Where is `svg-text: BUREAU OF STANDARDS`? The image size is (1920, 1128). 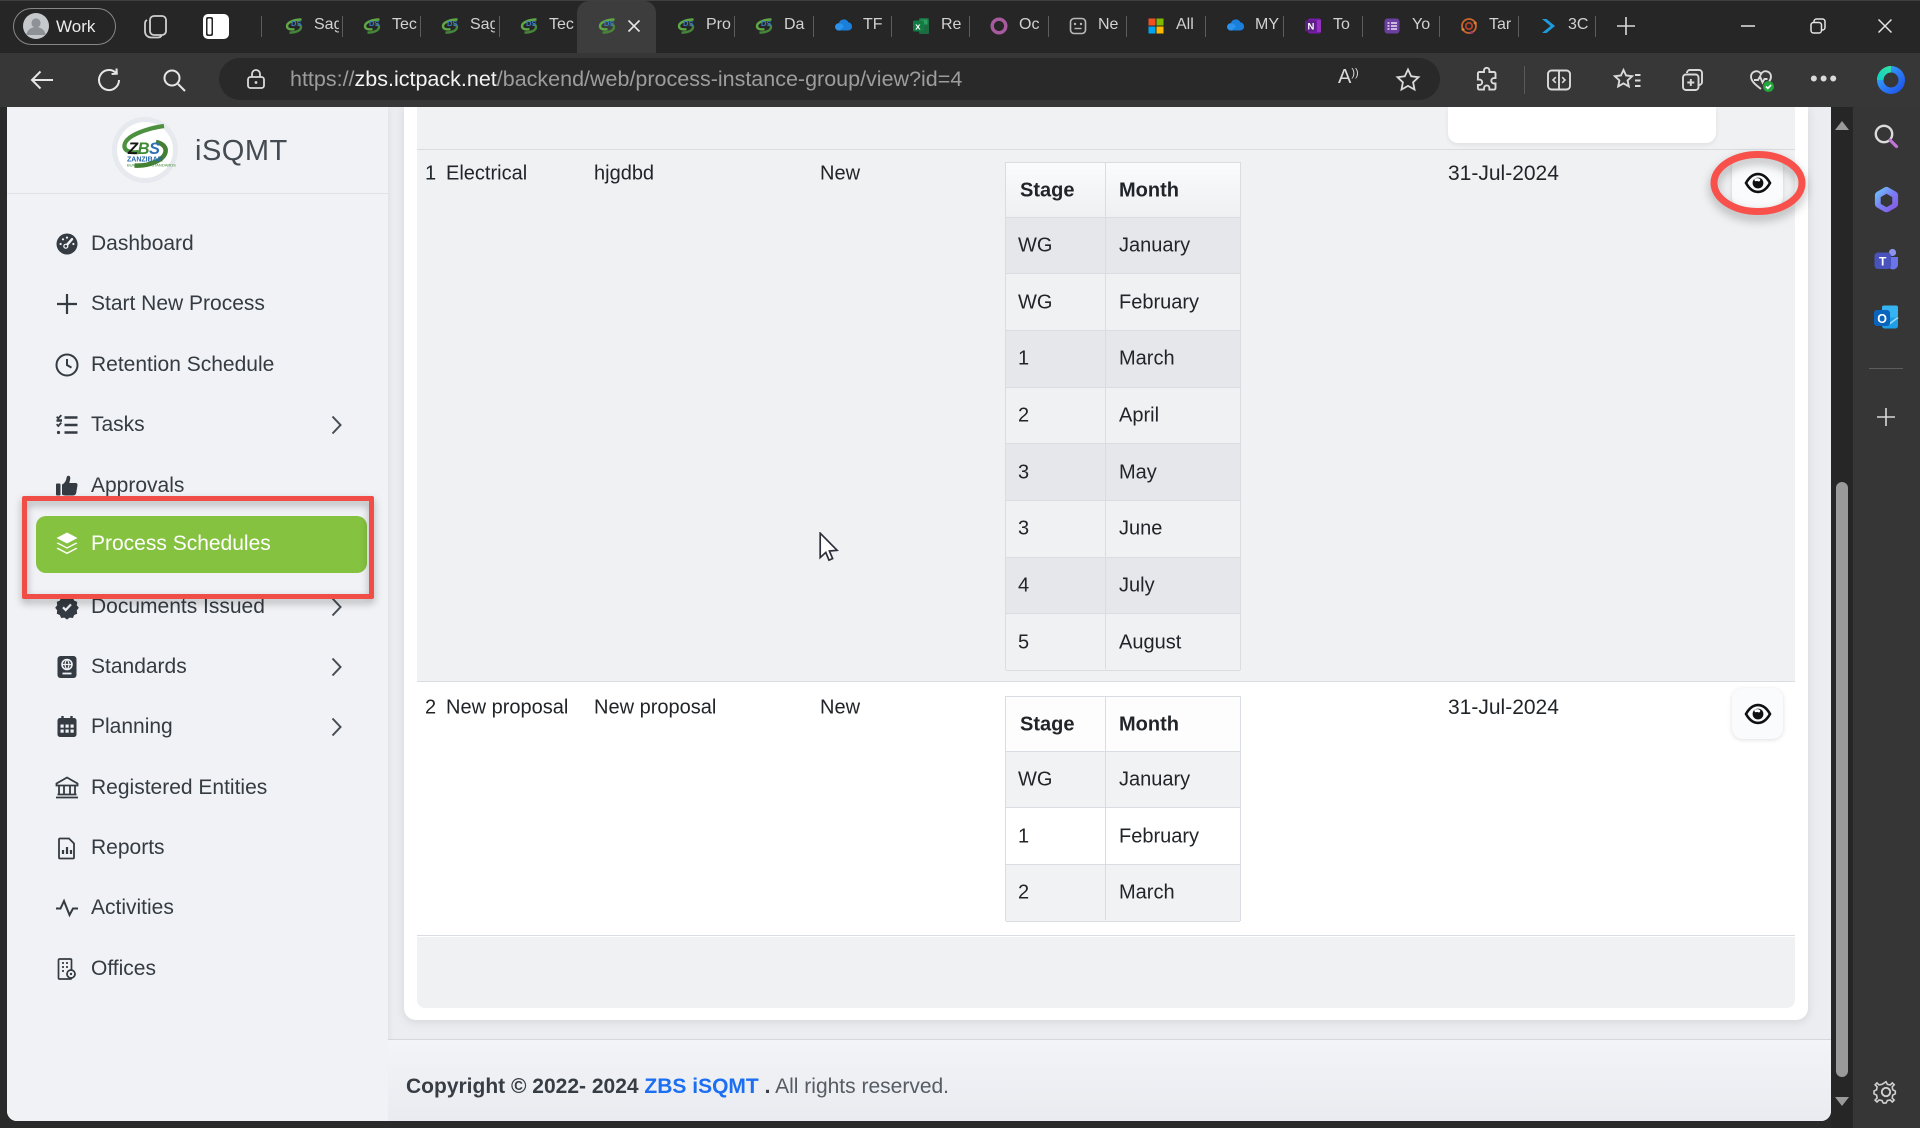
svg-text: BUREAU OF STANDARDS is located at coordinates (151, 165).